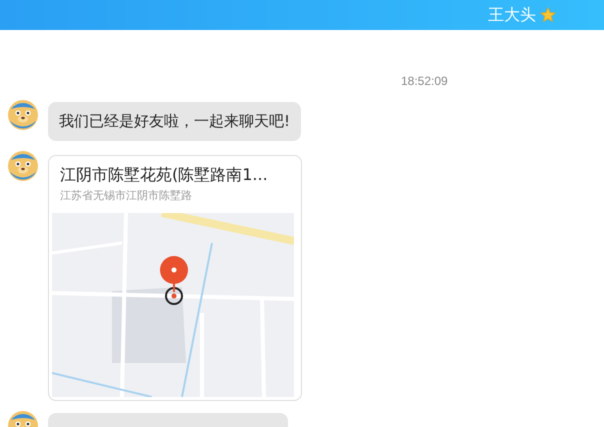 The height and width of the screenshot is (427, 604). I want to click on star-icon, so click(548, 15).